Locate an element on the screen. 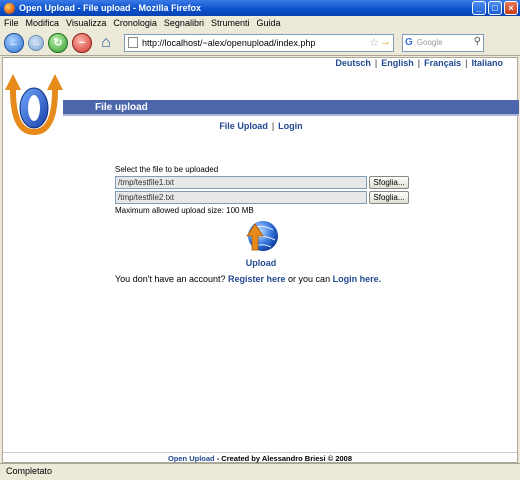  footer-credit: - Created by Alessandro Briesi © 2008 is located at coordinates (284, 458).